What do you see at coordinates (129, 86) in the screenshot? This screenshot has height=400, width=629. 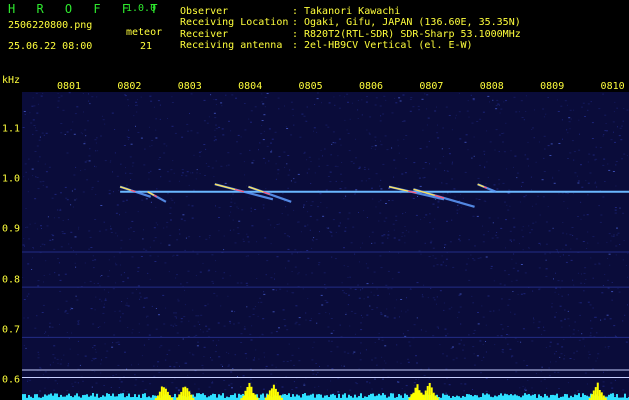 I see `x-tick-label: 0802` at bounding box center [129, 86].